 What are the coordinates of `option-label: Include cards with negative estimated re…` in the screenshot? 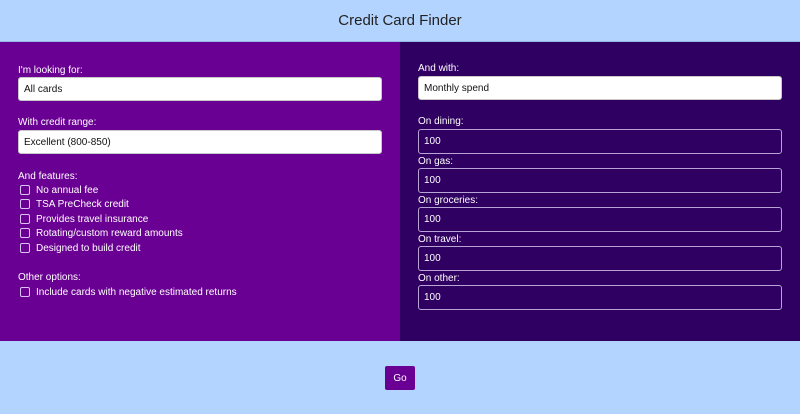 It's located at (136, 292).